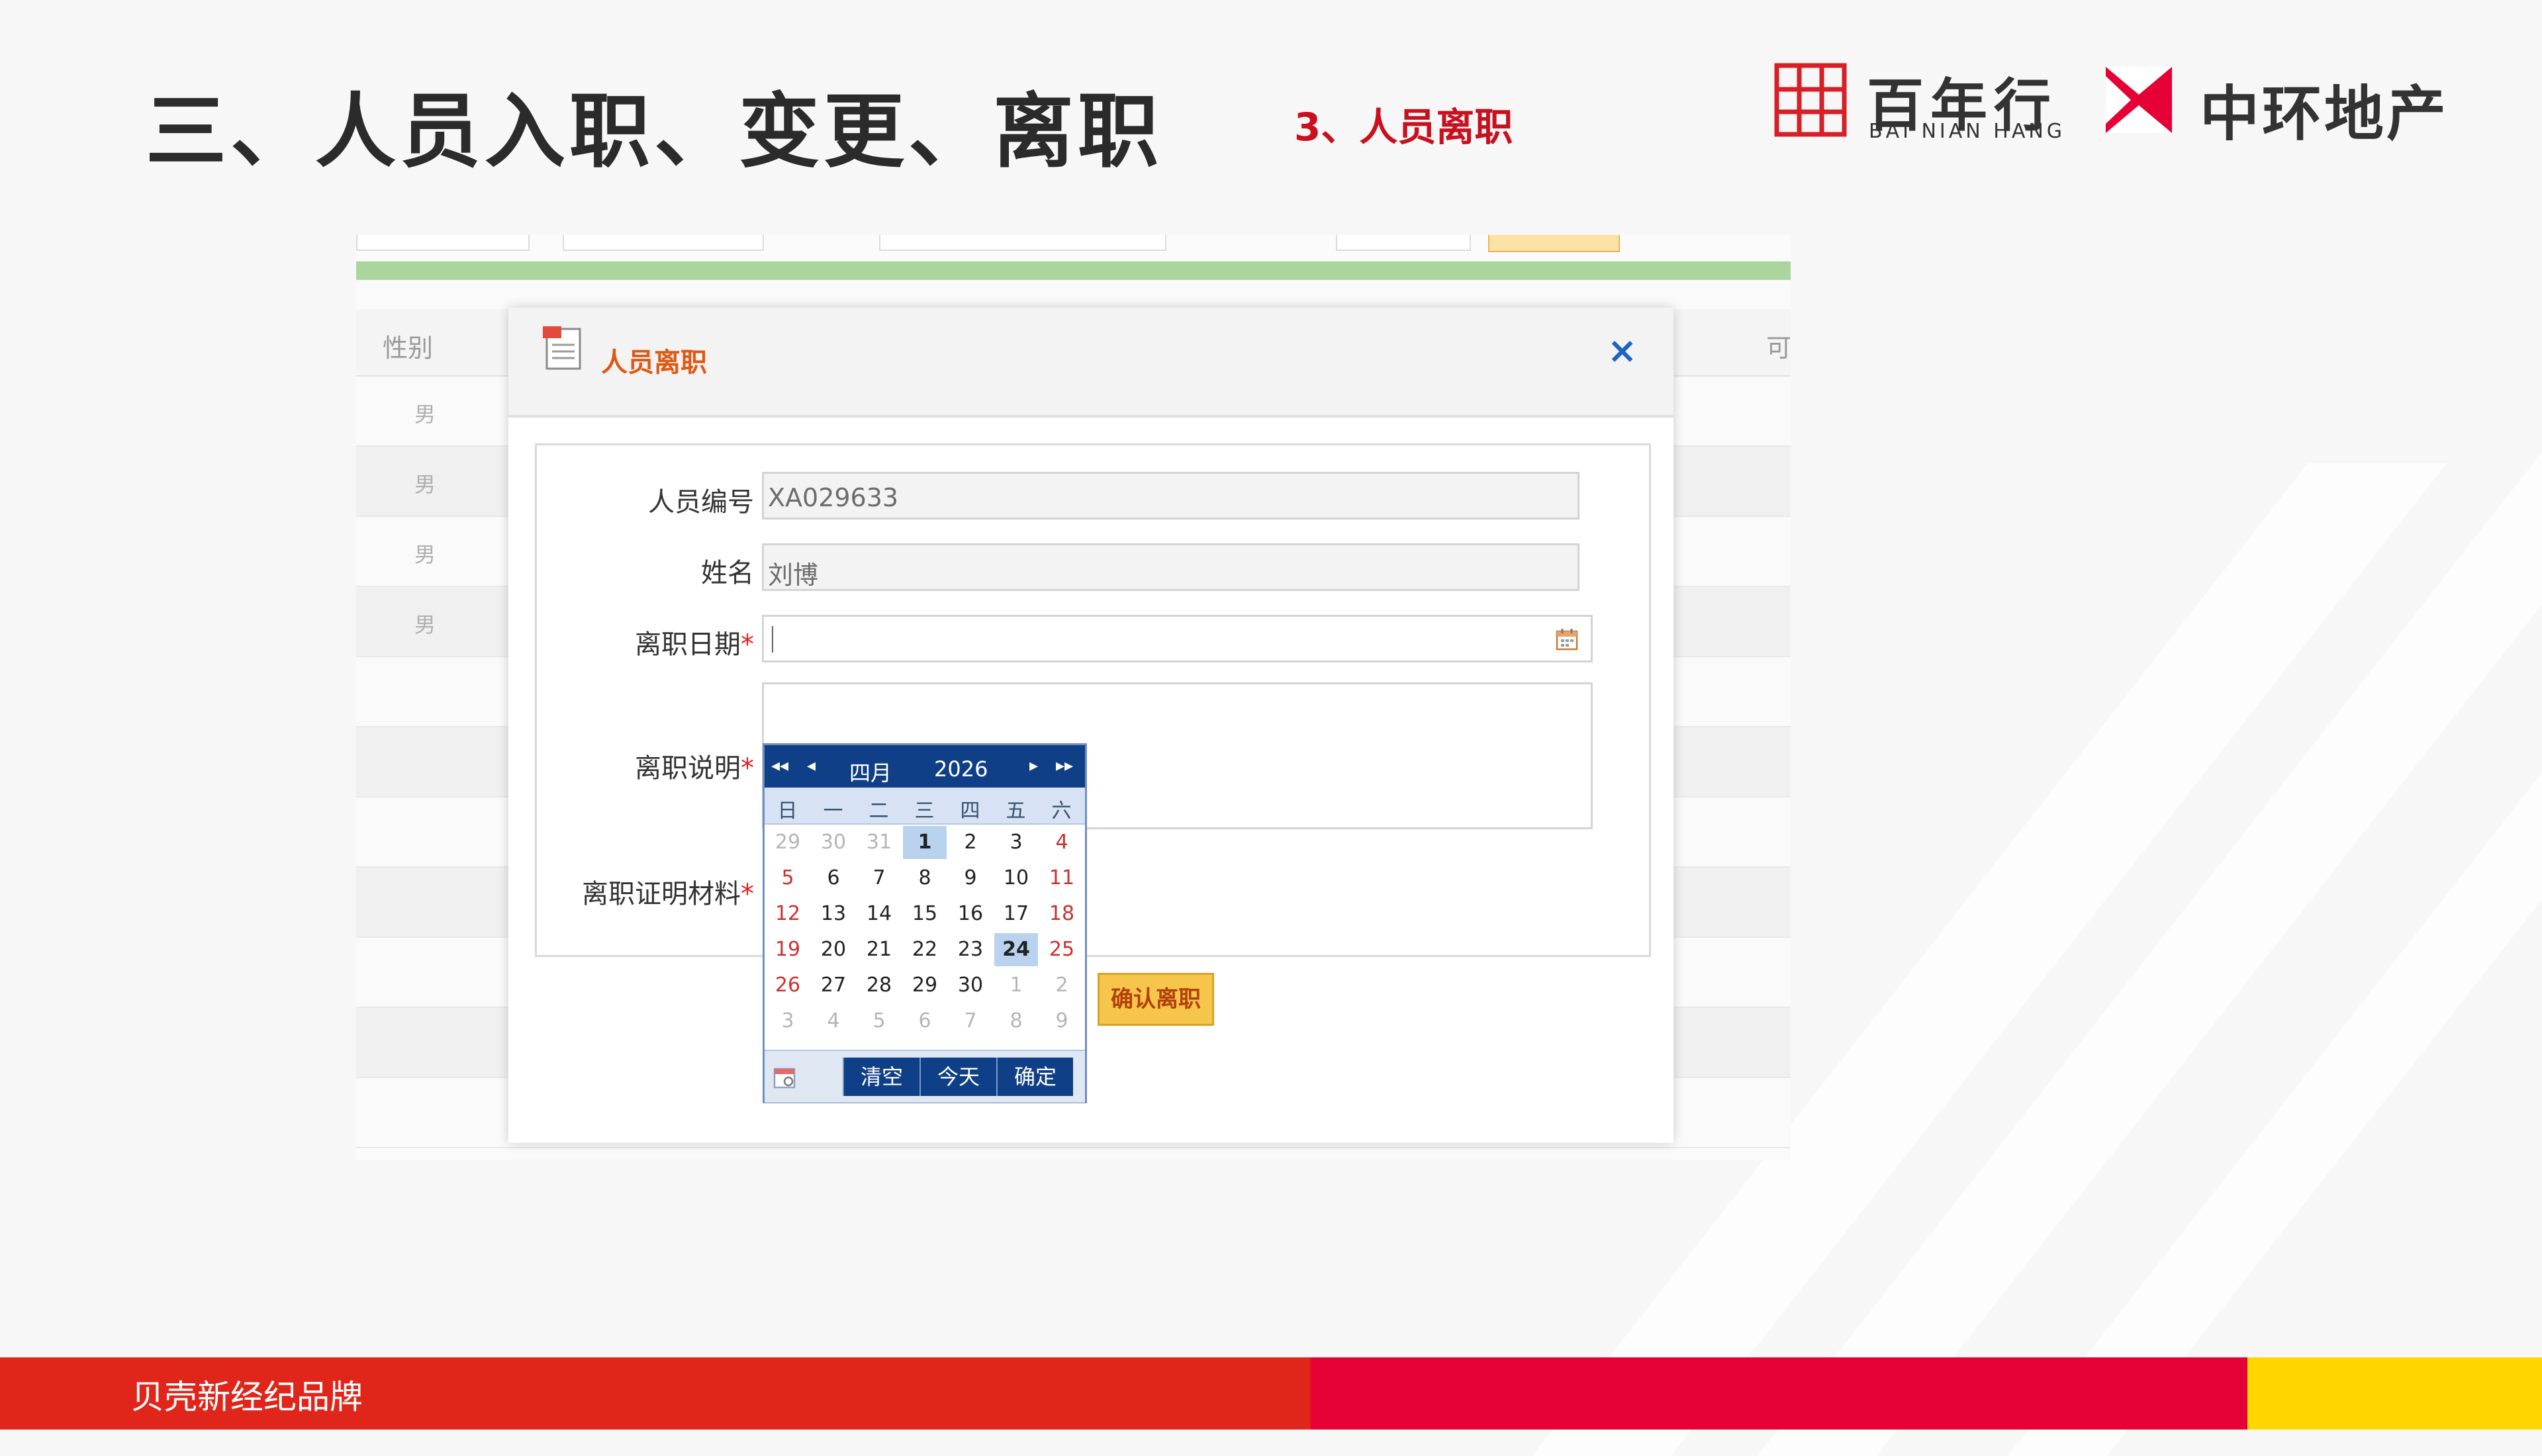  I want to click on leave-date-label: 离职日期*, so click(668, 642).